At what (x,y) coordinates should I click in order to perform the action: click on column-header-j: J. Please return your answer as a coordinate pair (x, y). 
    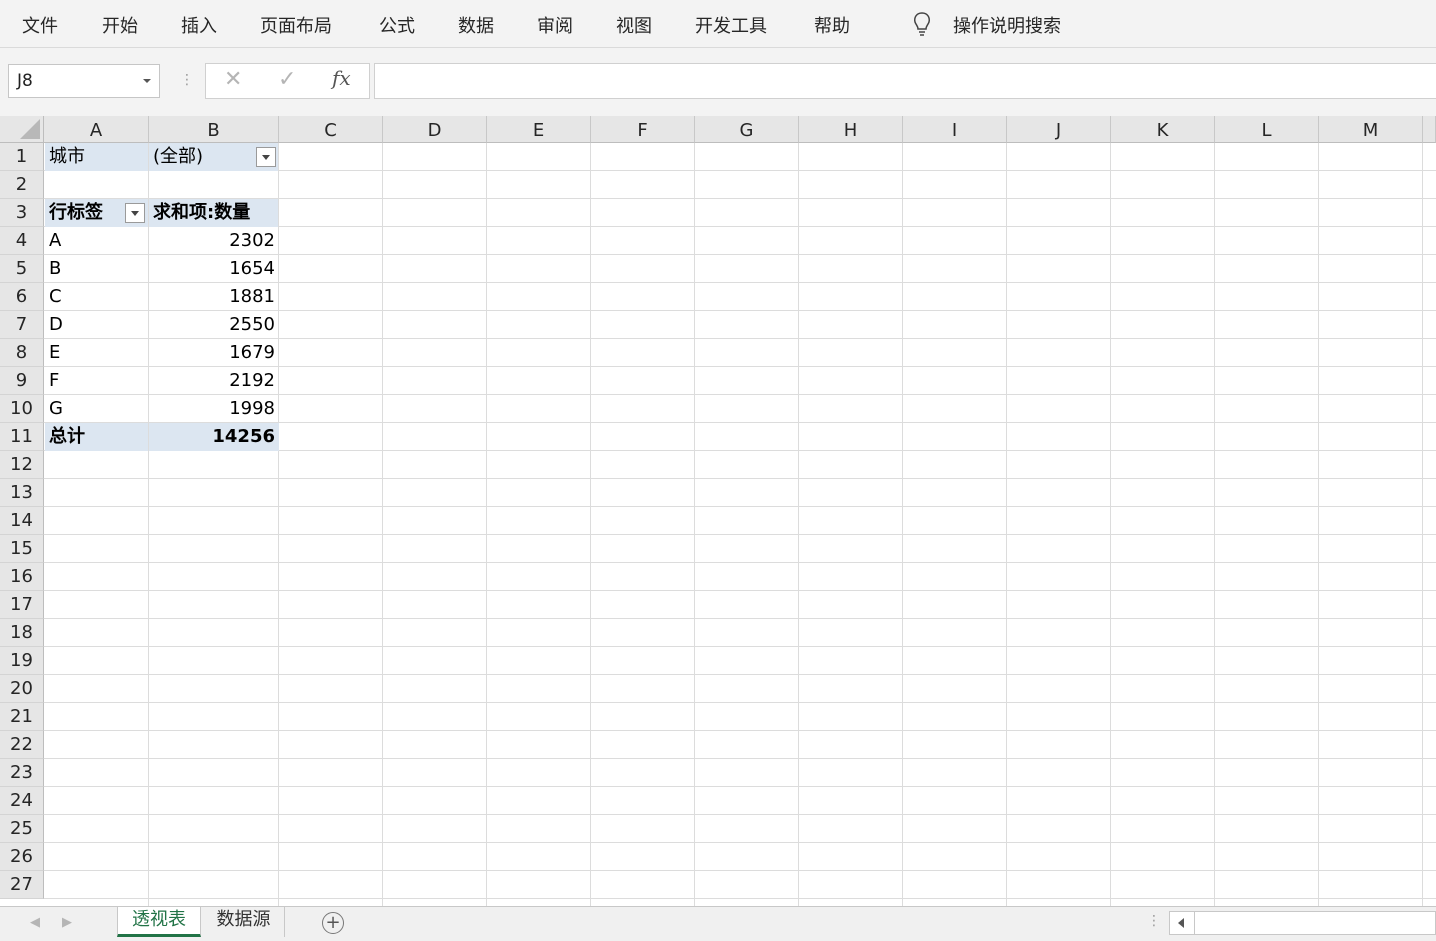
    Looking at the image, I should click on (1059, 129).